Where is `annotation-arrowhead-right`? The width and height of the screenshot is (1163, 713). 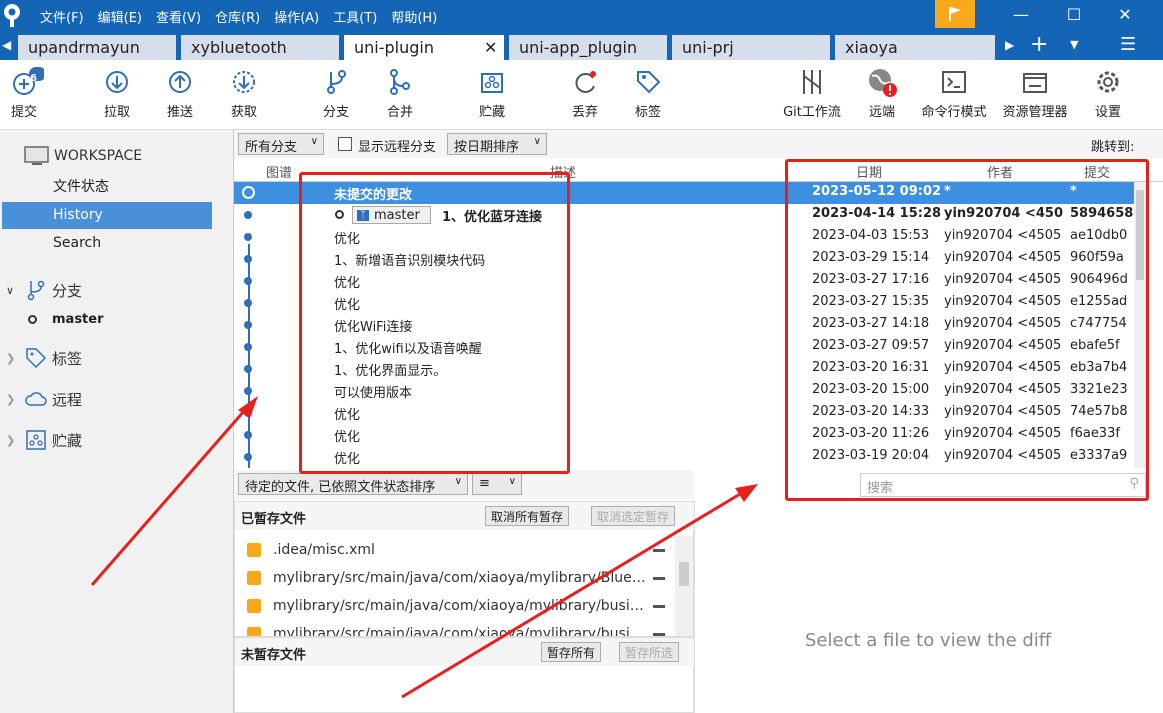 annotation-arrowhead-right is located at coordinates (746, 493).